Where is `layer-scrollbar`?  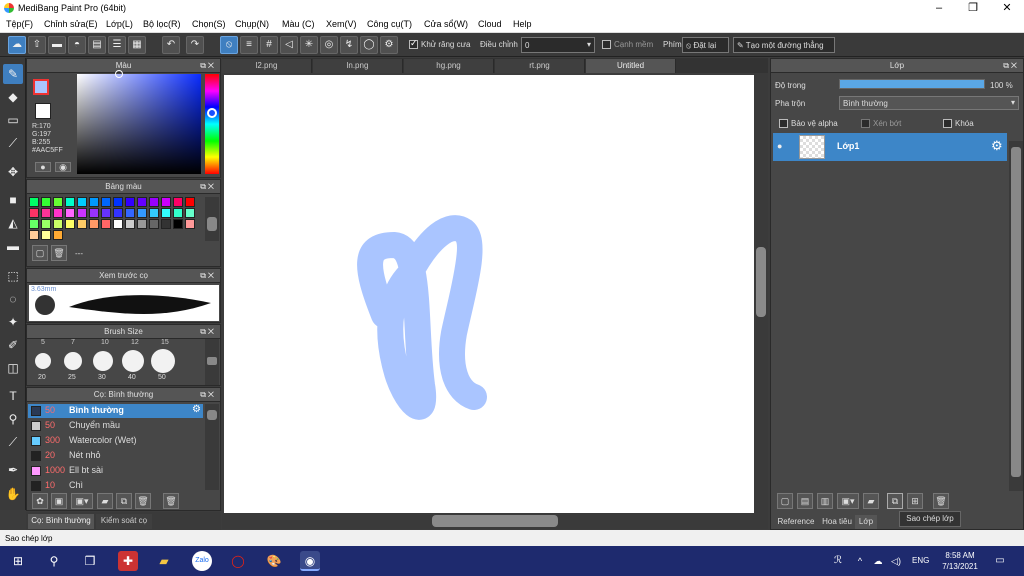 layer-scrollbar is located at coordinates (1016, 316).